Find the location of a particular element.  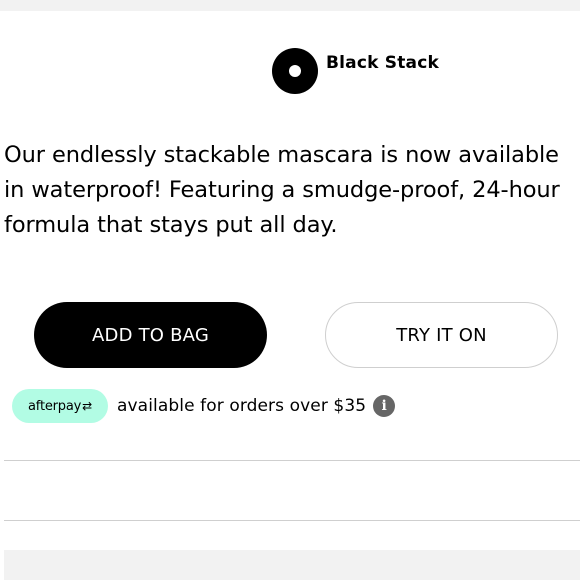

bottom-section-band is located at coordinates (292, 565).